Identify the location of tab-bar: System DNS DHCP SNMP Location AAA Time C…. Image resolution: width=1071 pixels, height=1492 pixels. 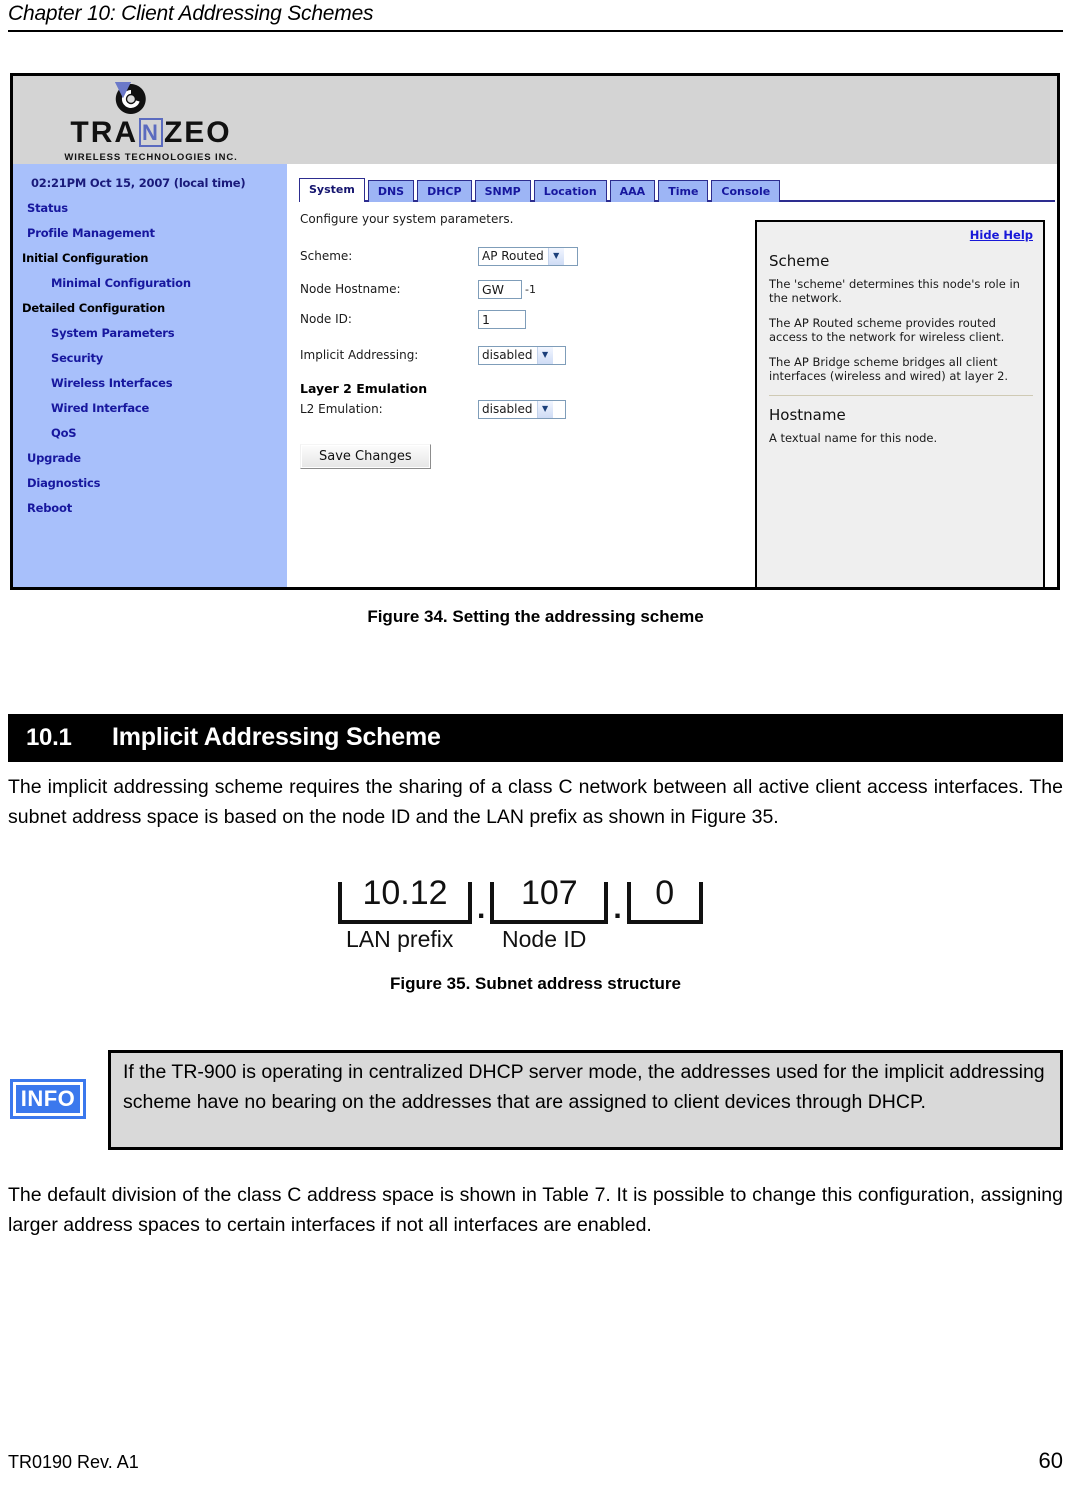
(677, 188).